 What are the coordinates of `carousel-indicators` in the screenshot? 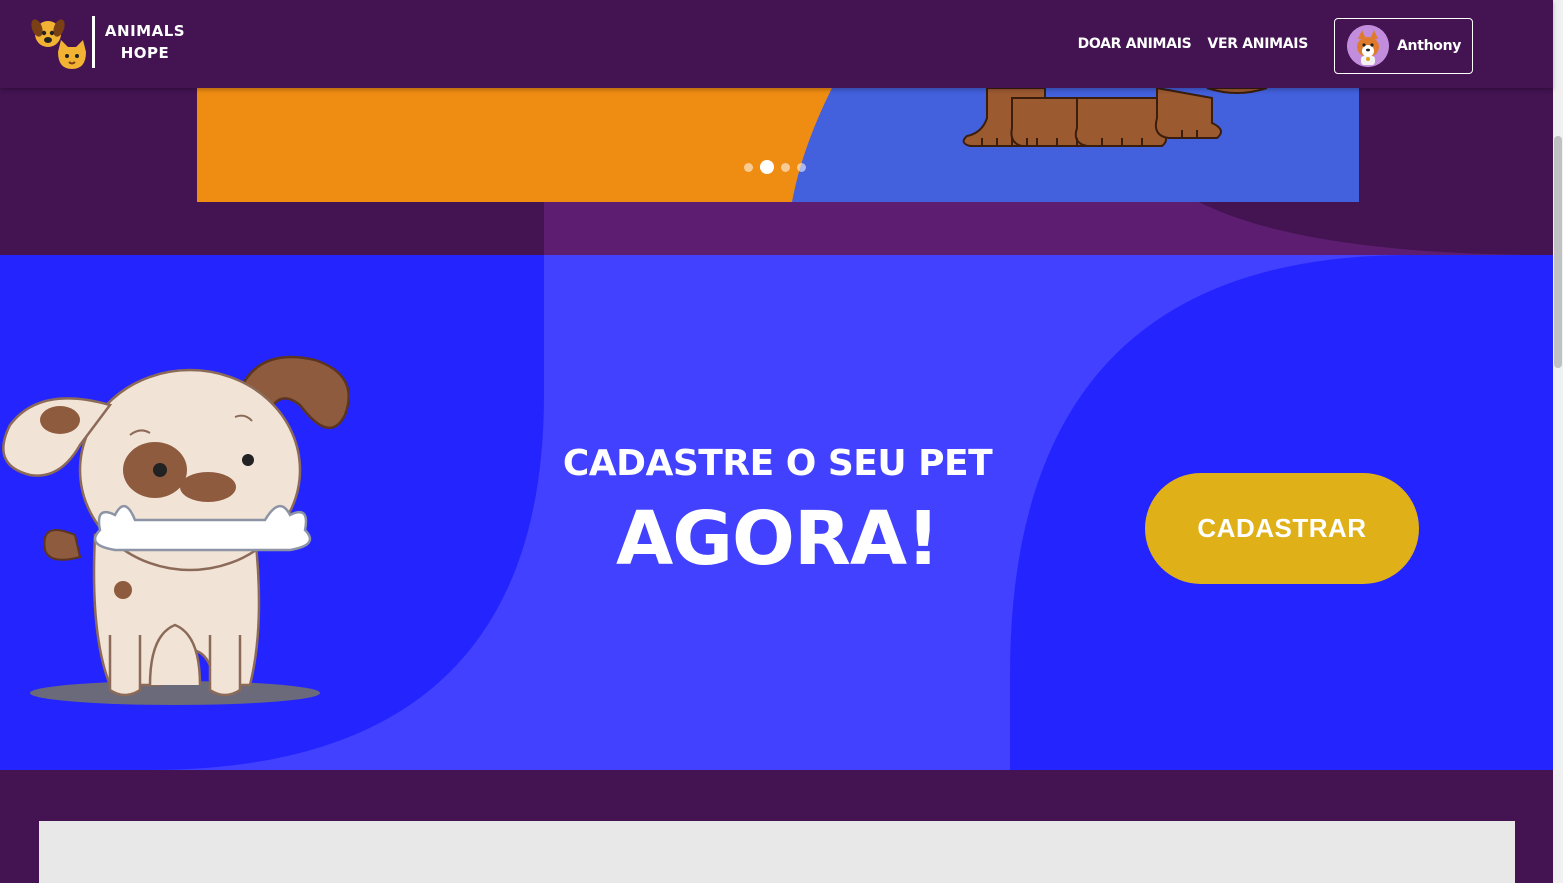 It's located at (775, 167).